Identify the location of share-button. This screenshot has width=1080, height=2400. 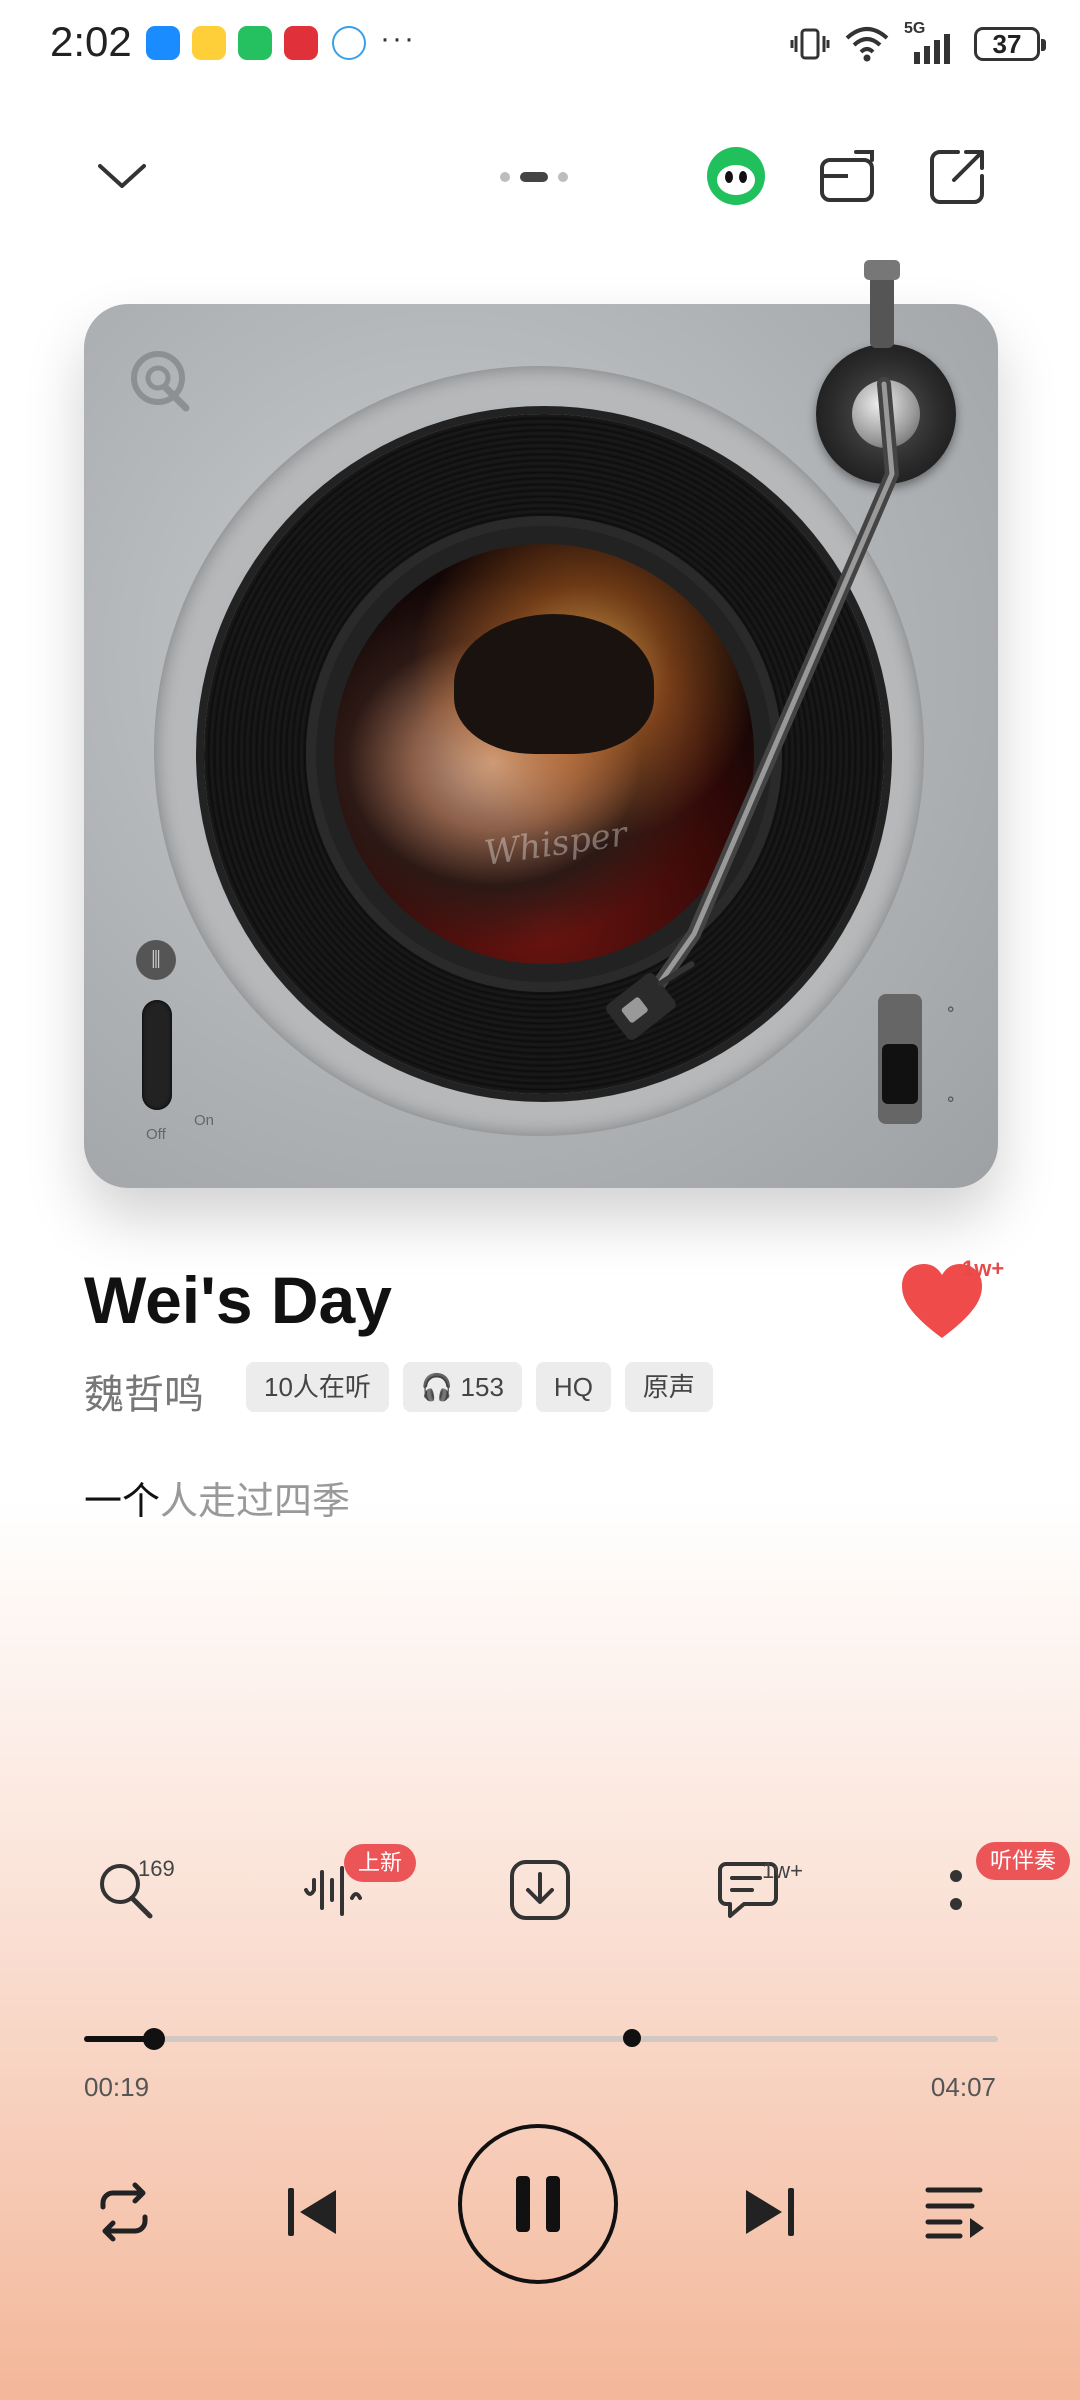
(958, 176).